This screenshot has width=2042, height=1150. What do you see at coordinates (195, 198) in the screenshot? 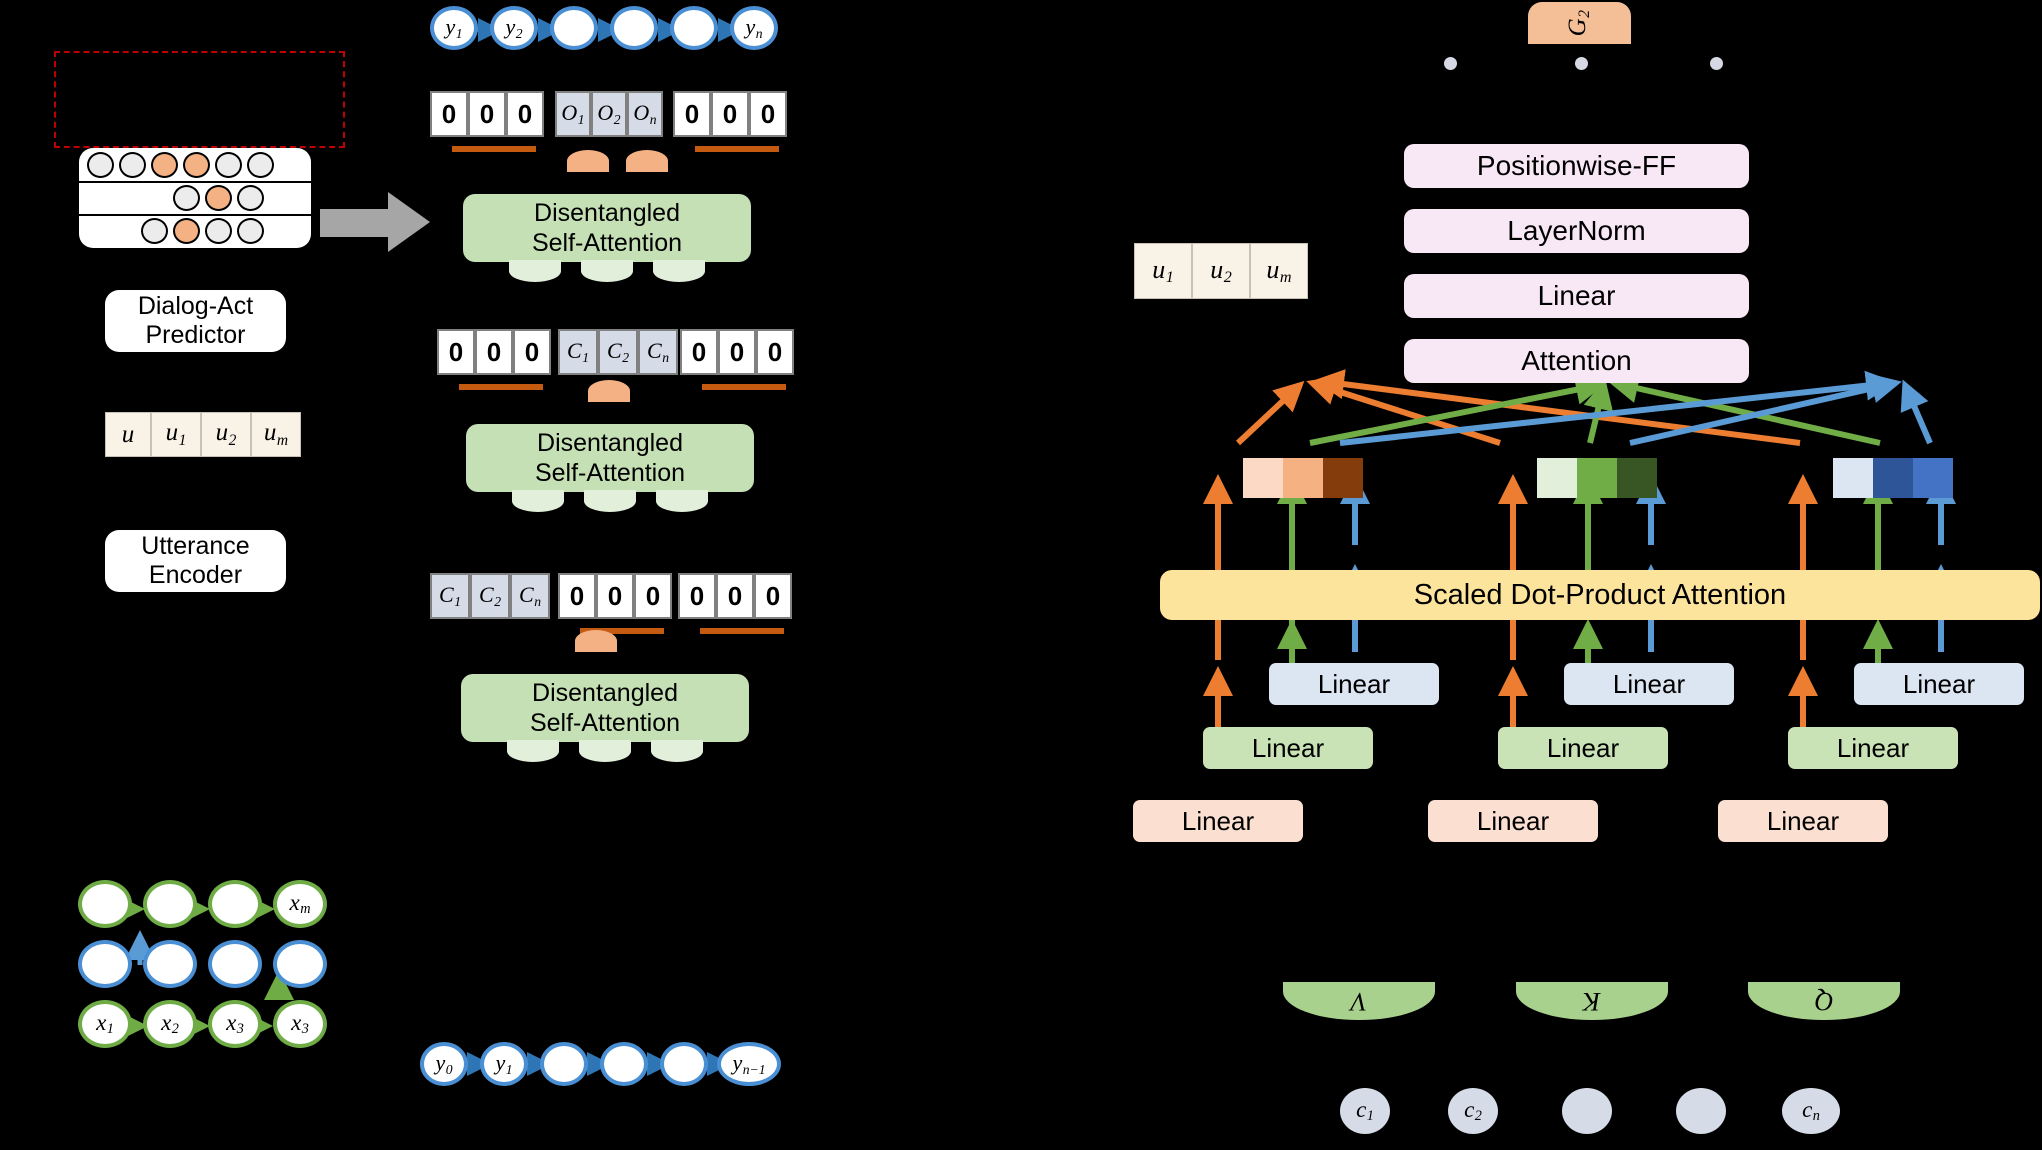
I see `dialog-act-matrix` at bounding box center [195, 198].